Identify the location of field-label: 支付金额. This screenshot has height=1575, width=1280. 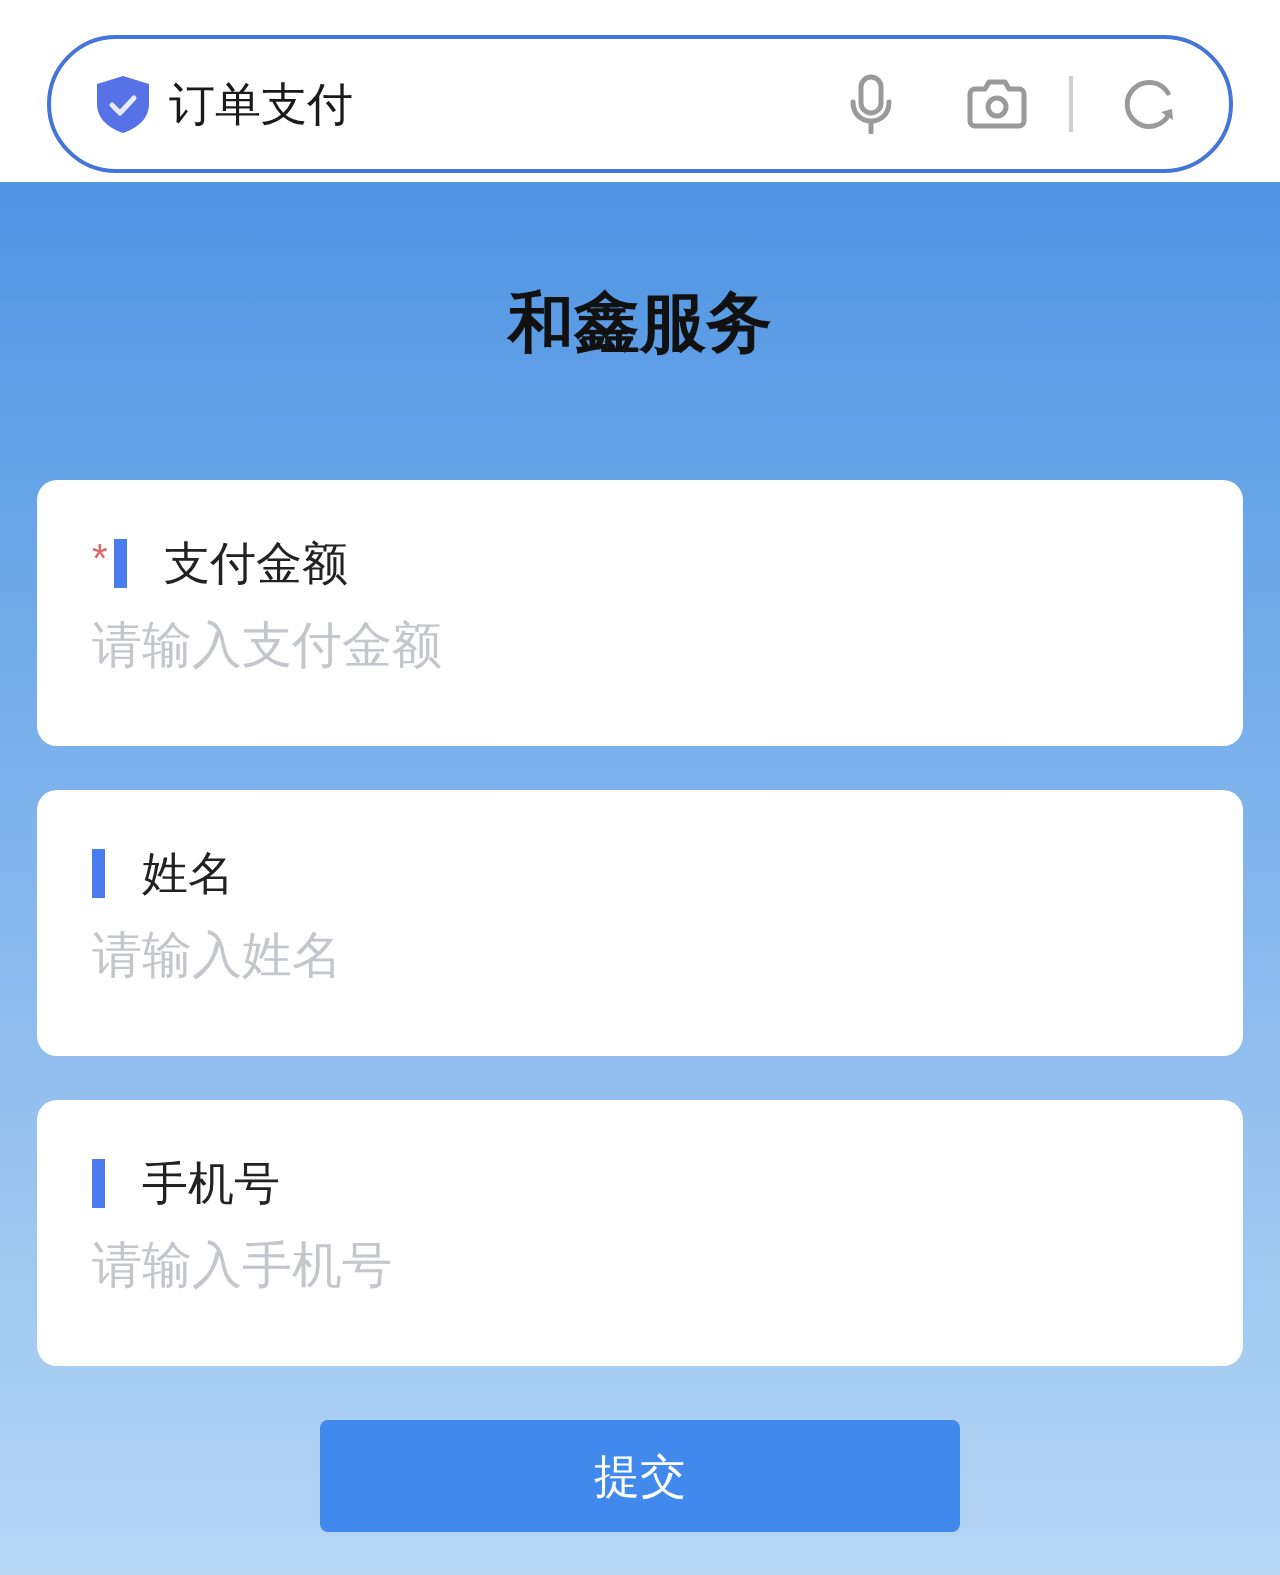
(255, 563).